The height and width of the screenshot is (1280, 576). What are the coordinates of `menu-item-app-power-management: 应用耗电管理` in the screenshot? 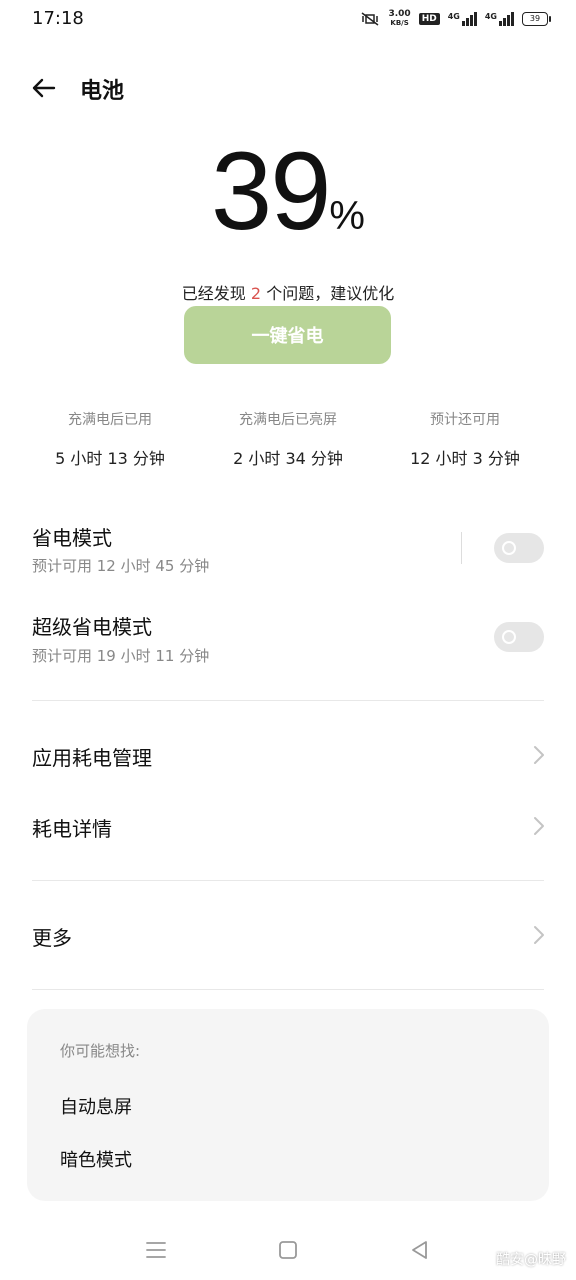 It's located at (288, 756).